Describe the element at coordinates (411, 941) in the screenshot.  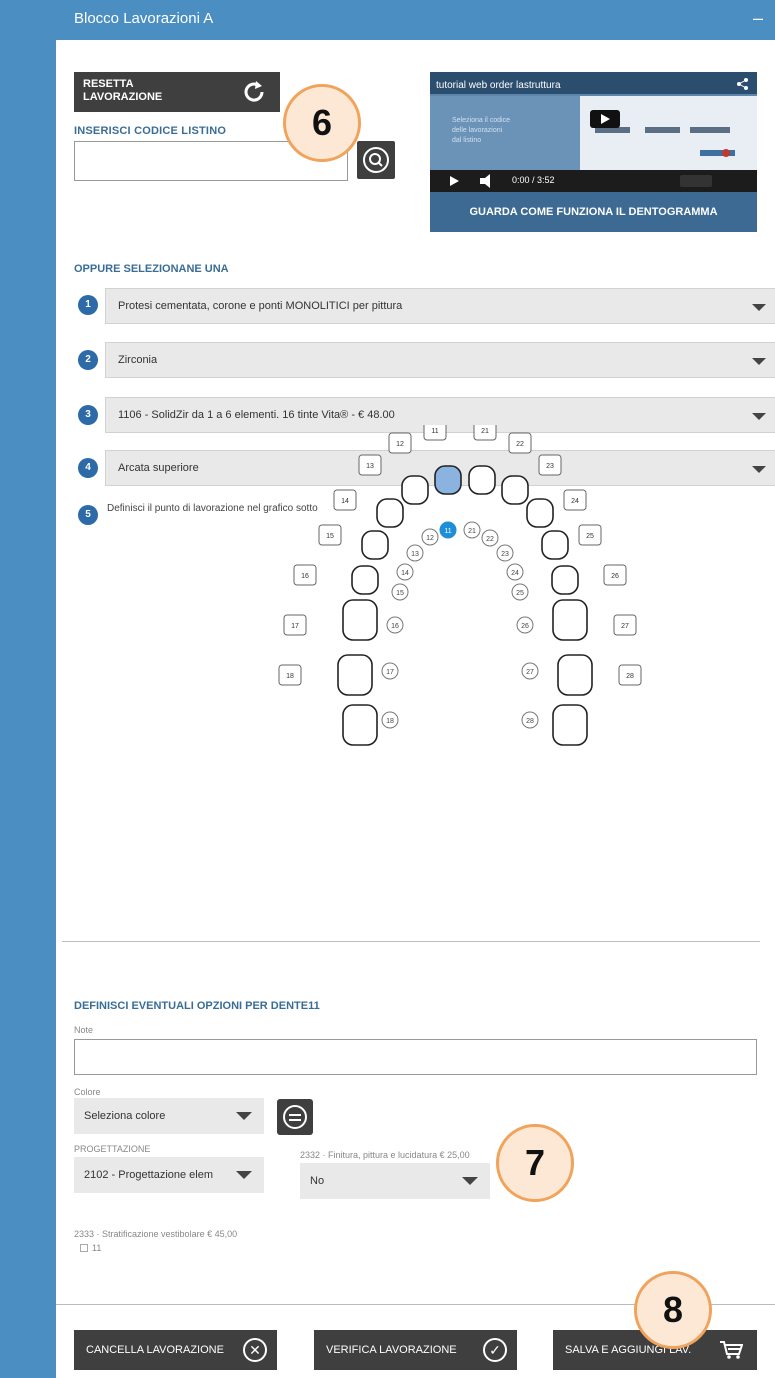
I see `section-divider` at that location.